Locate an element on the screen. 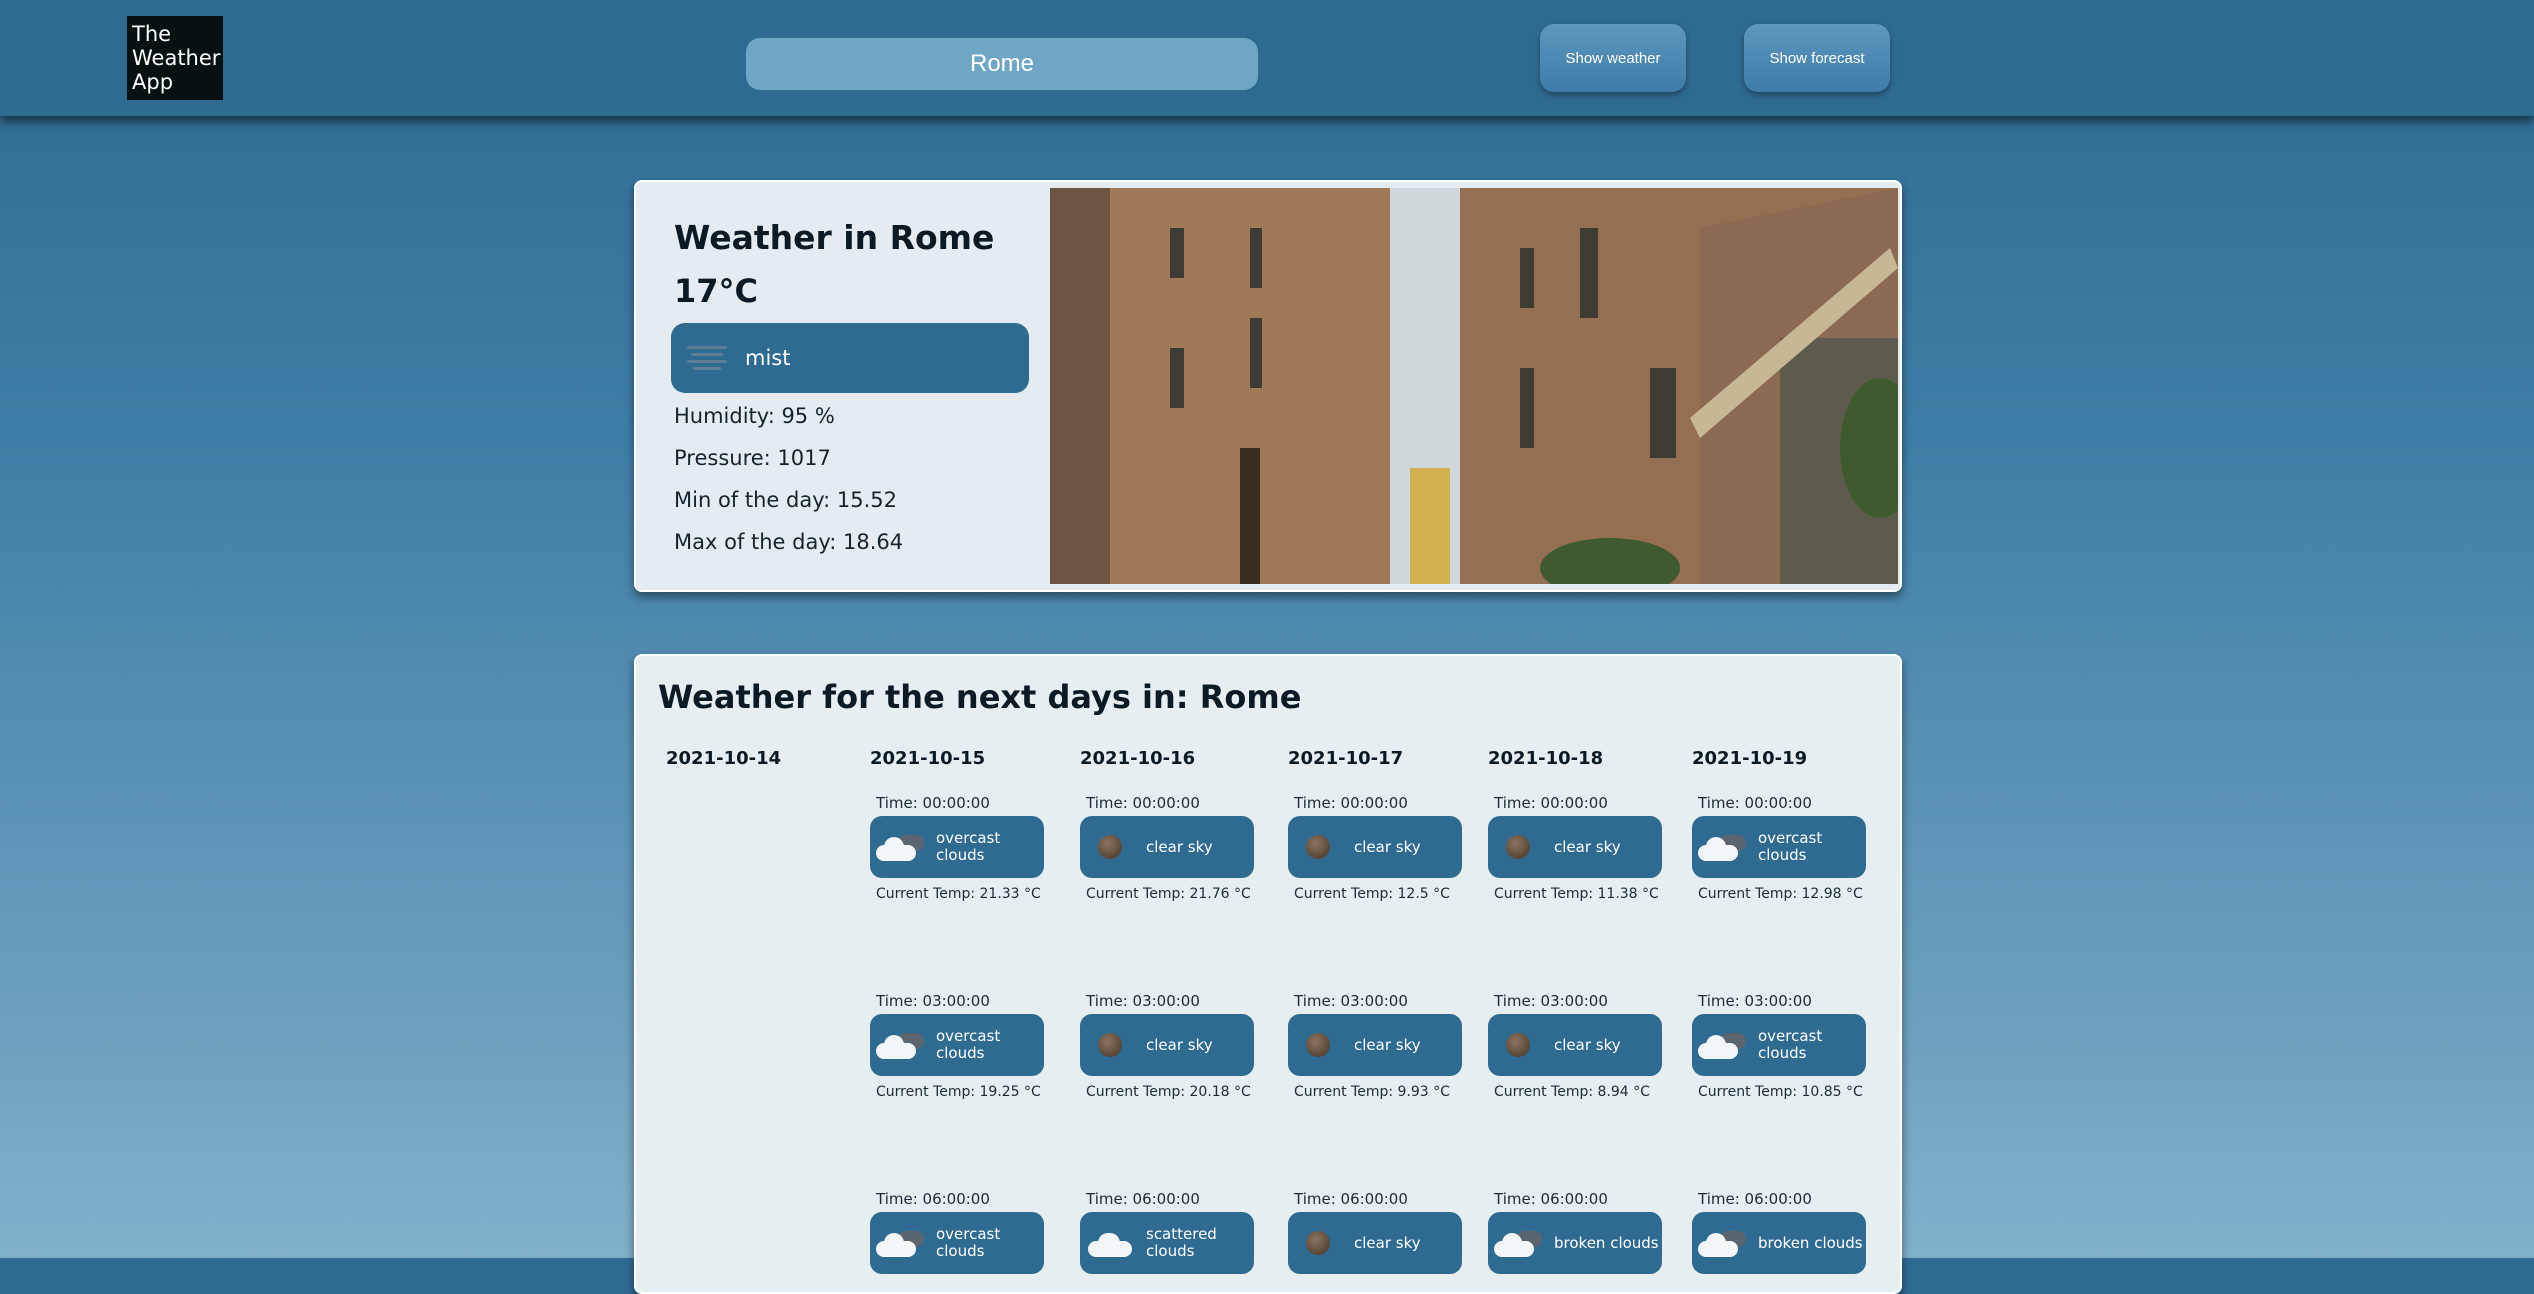  show-forecast-button: Show forecast is located at coordinates (1817, 58).